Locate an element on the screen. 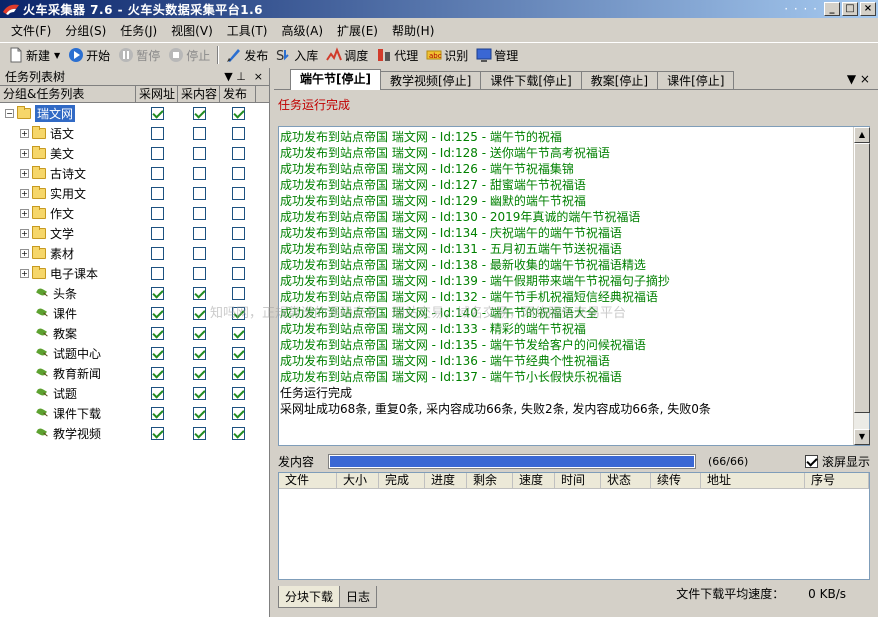 This screenshot has height=617, width=878. col-progress: 进度 is located at coordinates (446, 480).